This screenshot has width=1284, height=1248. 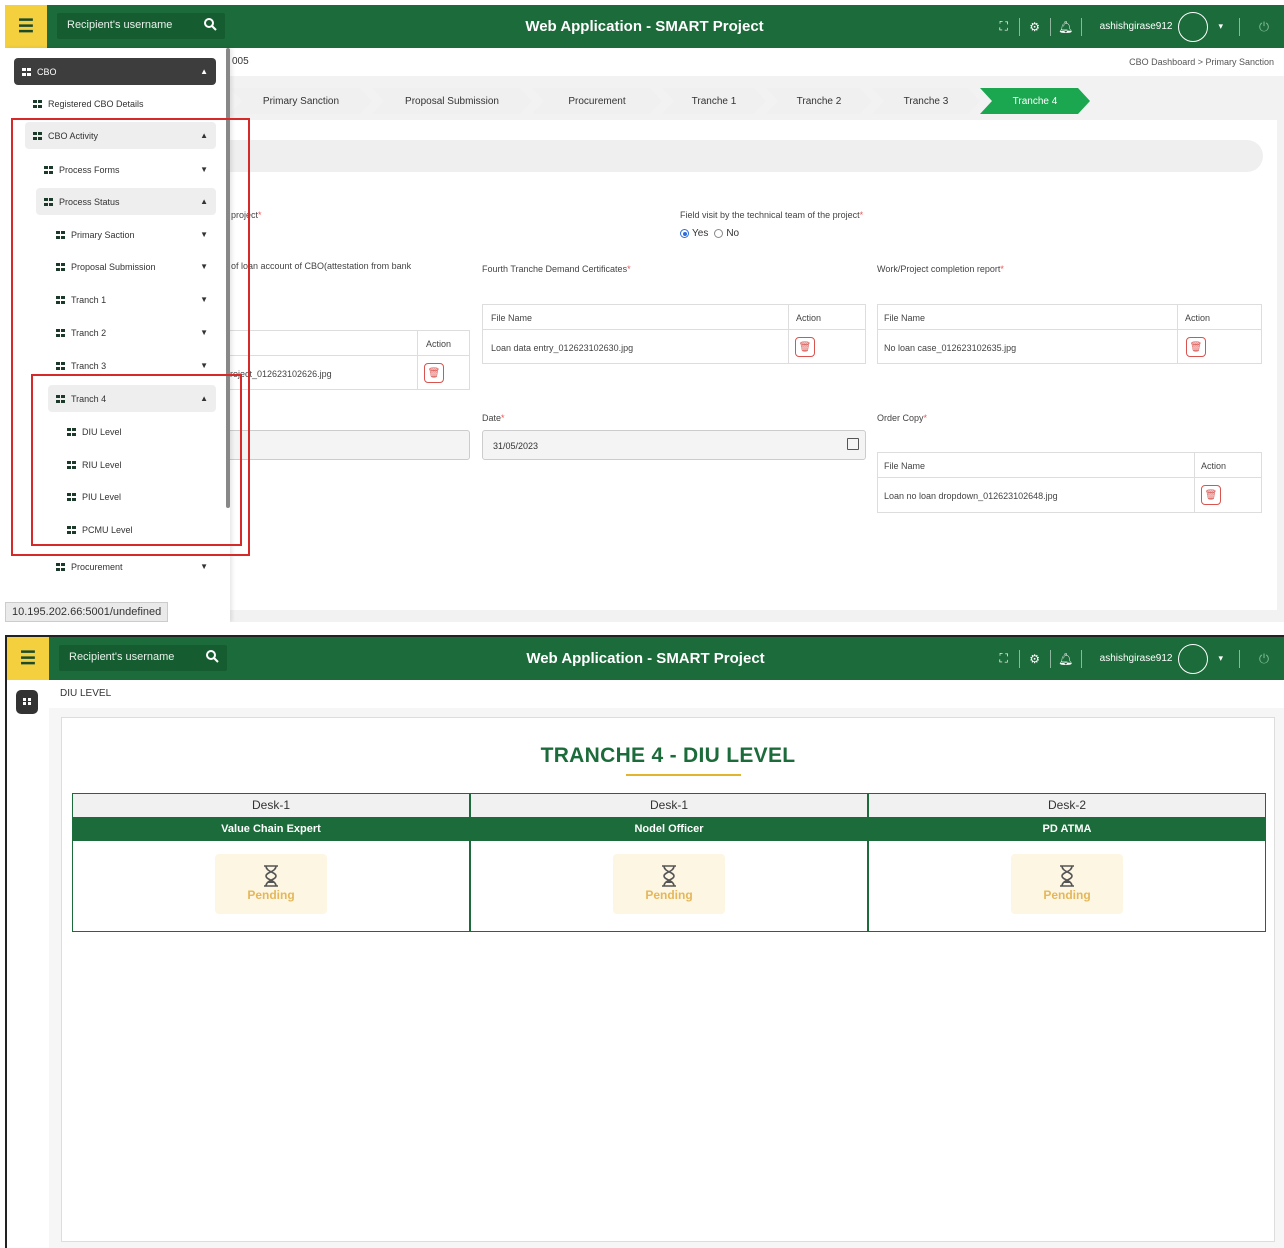 I want to click on sidebar-item-process-status: Process Status ▲, so click(x=126, y=201).